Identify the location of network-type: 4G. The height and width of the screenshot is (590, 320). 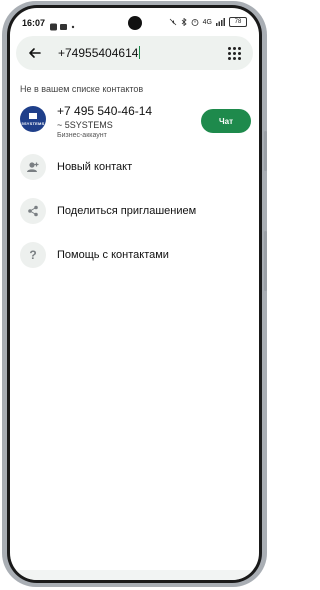
(207, 22).